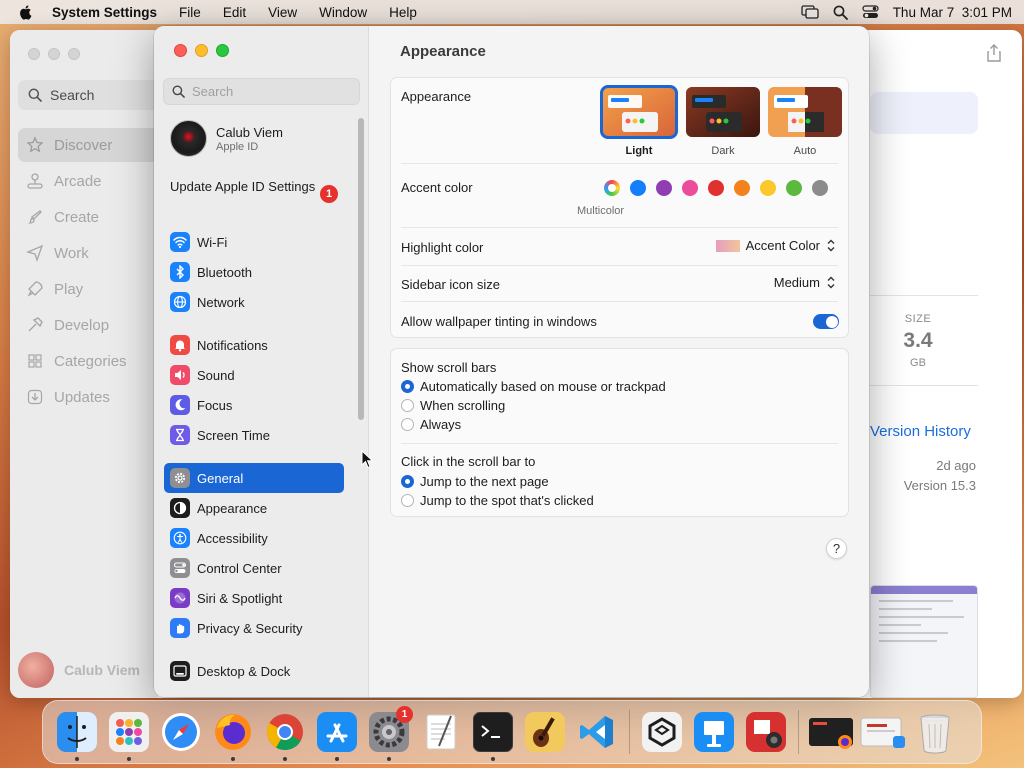  I want to click on show-scroll-bars-label: Show scroll bars, so click(449, 367).